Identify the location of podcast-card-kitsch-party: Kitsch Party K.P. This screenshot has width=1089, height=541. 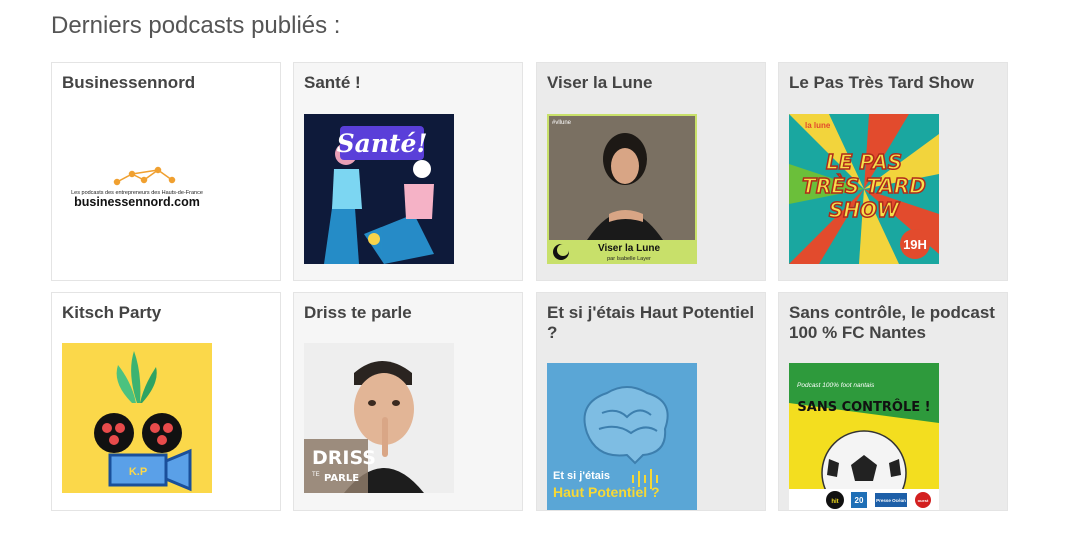
(166, 401).